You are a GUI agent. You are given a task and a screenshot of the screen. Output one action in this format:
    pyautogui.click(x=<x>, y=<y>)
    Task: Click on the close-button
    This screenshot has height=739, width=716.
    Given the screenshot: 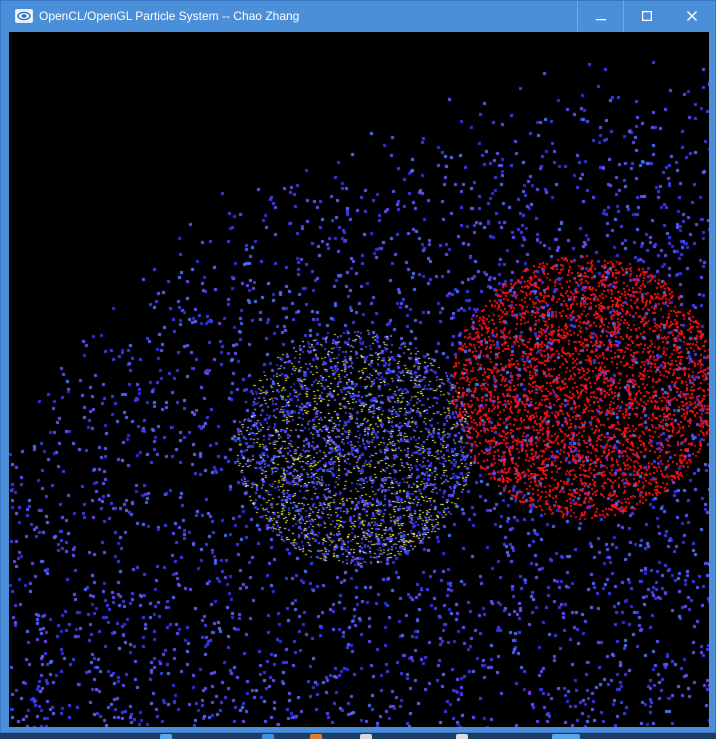 What is the action you would take?
    pyautogui.click(x=692, y=16)
    